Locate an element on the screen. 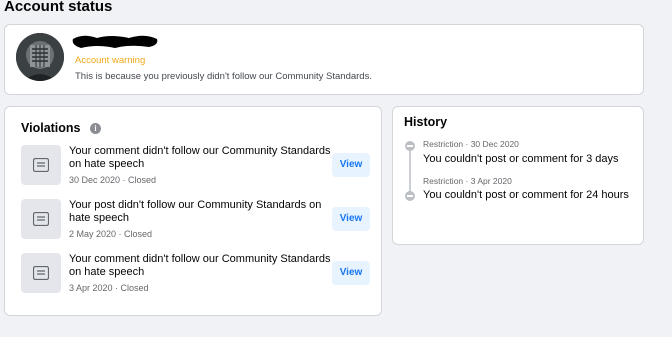 The image size is (672, 337). violations-title: Violations is located at coordinates (51, 128).